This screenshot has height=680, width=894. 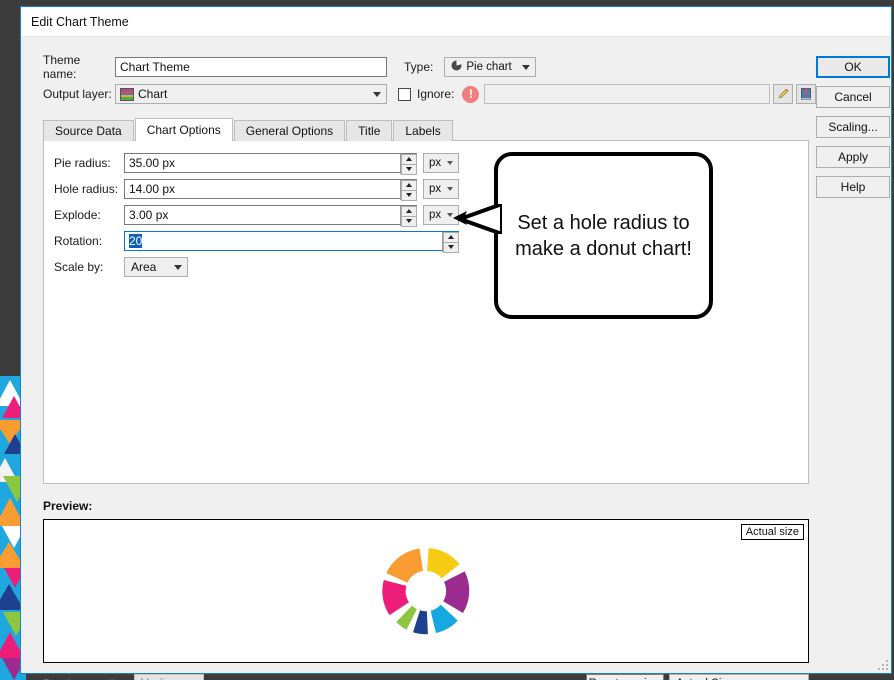 What do you see at coordinates (270, 216) in the screenshot?
I see `explode-input: 3.00 px` at bounding box center [270, 216].